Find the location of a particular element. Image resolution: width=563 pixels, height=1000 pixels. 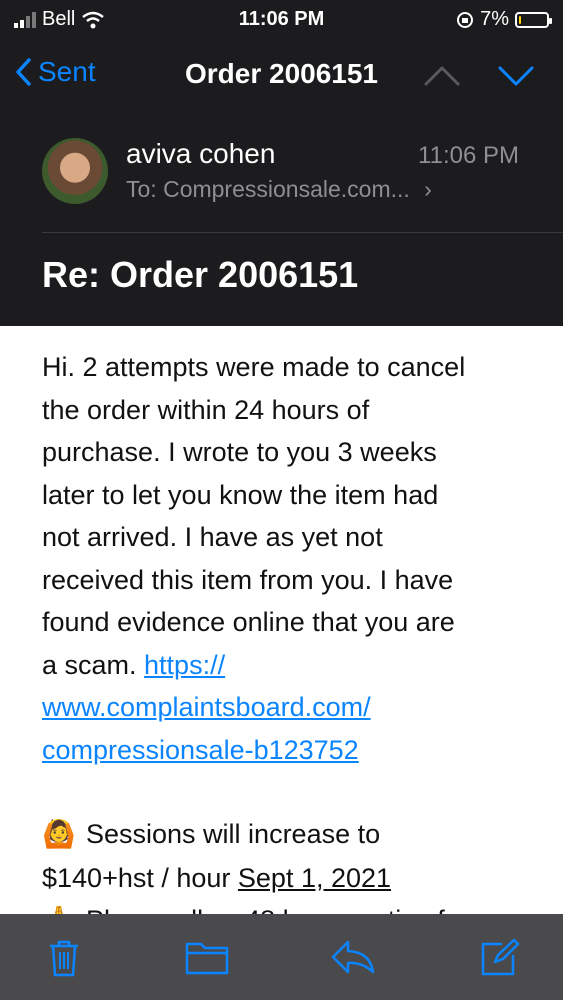

link: compressionsale-b123752 is located at coordinates (200, 750).